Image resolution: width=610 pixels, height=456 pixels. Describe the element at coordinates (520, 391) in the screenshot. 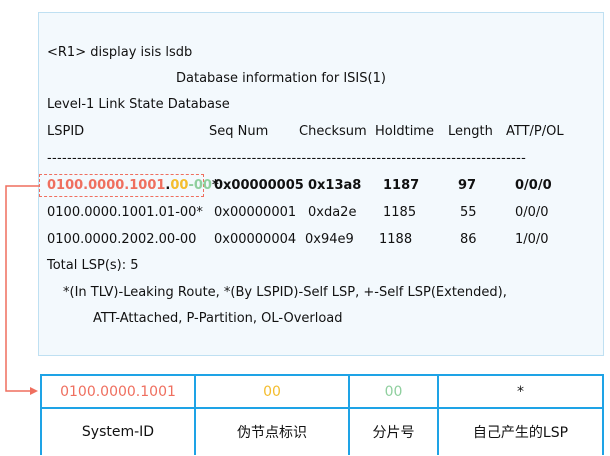

I see `cell-self-value: *` at that location.